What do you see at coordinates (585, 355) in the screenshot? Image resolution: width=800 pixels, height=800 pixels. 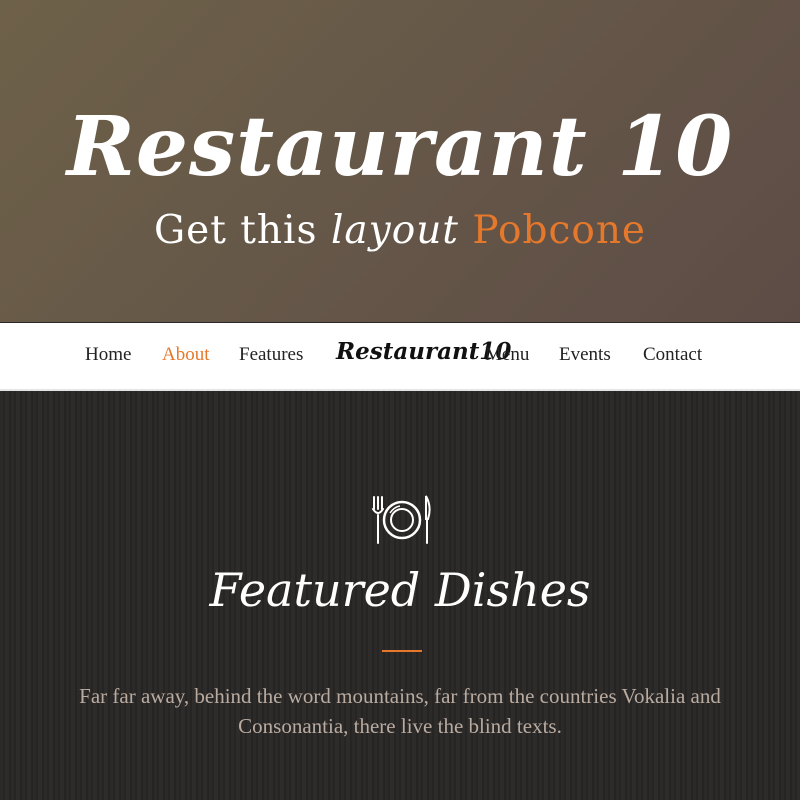 I see `nav-events-link: Events` at bounding box center [585, 355].